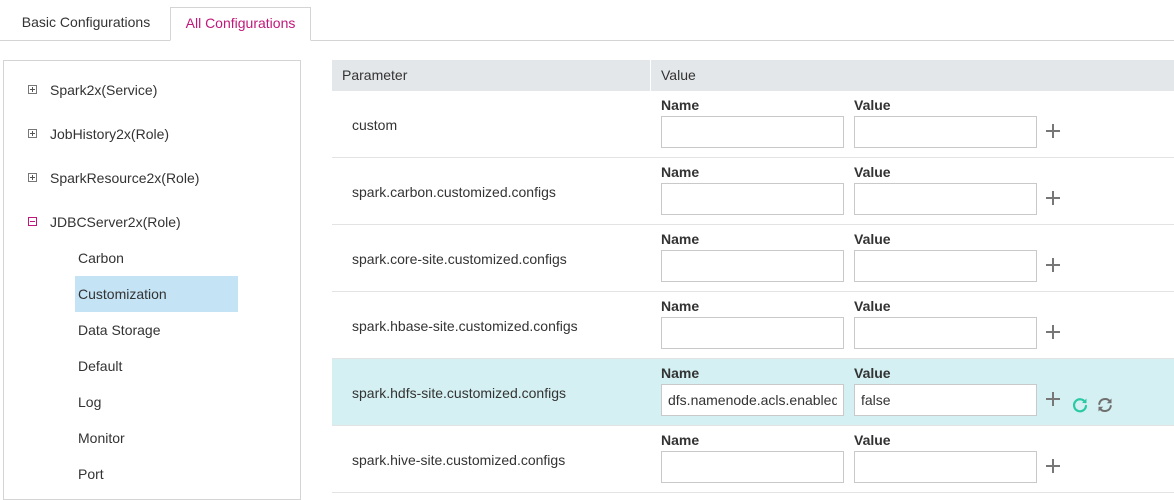 The width and height of the screenshot is (1174, 500). Describe the element at coordinates (156, 438) in the screenshot. I see `tree-item-monitor: Monitor` at that location.